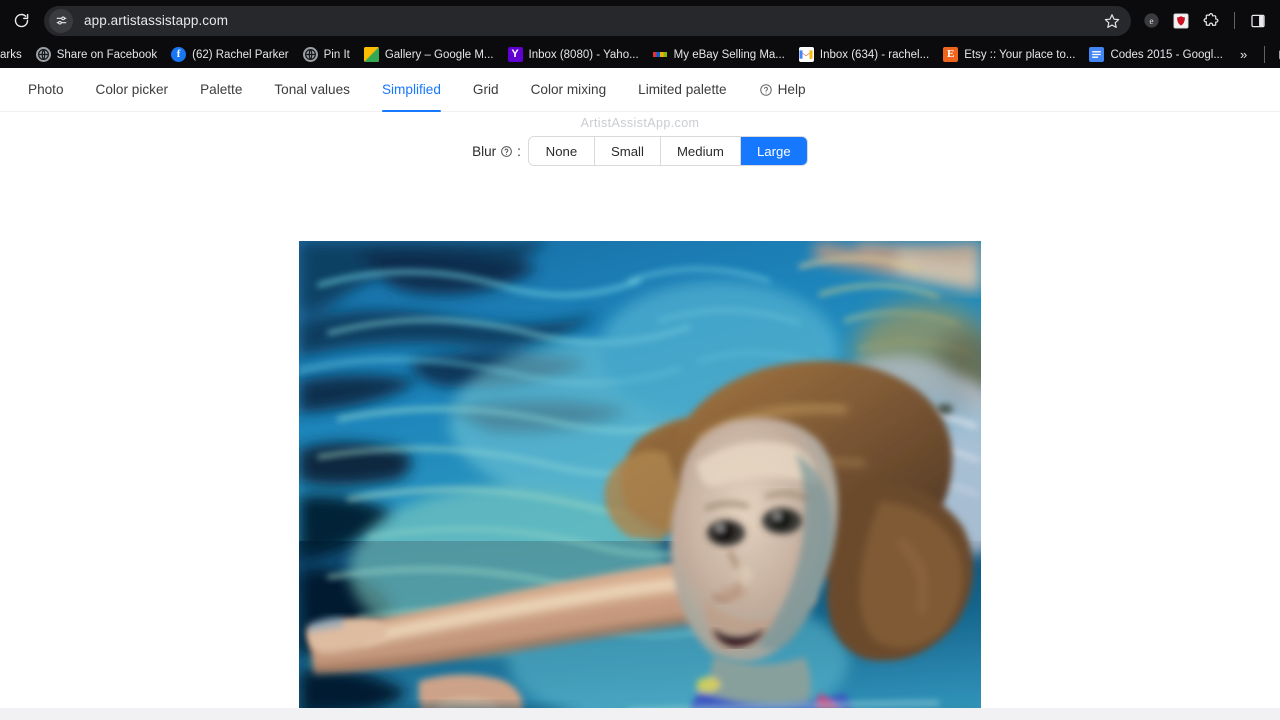 This screenshot has width=1280, height=720. Describe the element at coordinates (1265, 54) in the screenshot. I see `bookmarks-divider` at that location.